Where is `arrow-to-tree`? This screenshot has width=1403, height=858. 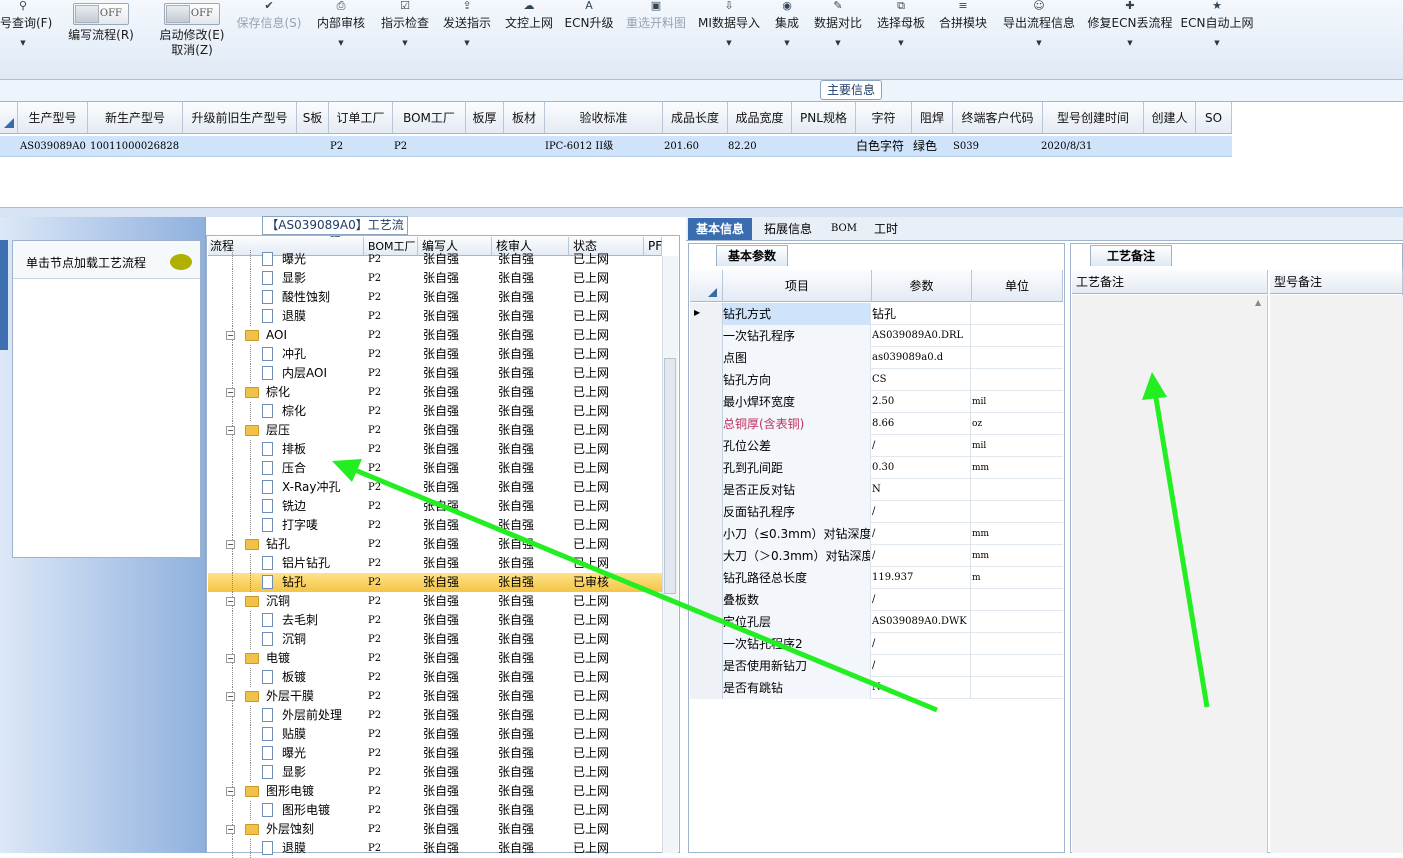
arrow-to-tree is located at coordinates (643, 589).